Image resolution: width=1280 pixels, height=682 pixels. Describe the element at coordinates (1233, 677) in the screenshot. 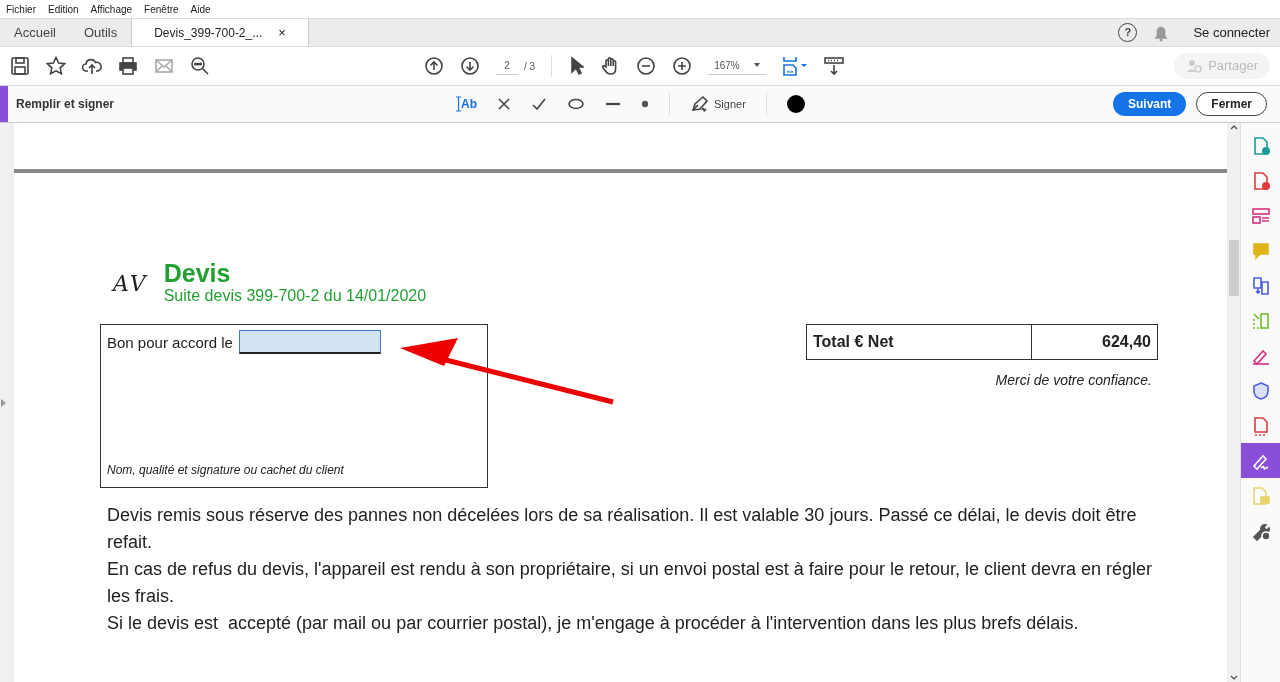

I see `scroll-down-icon` at that location.